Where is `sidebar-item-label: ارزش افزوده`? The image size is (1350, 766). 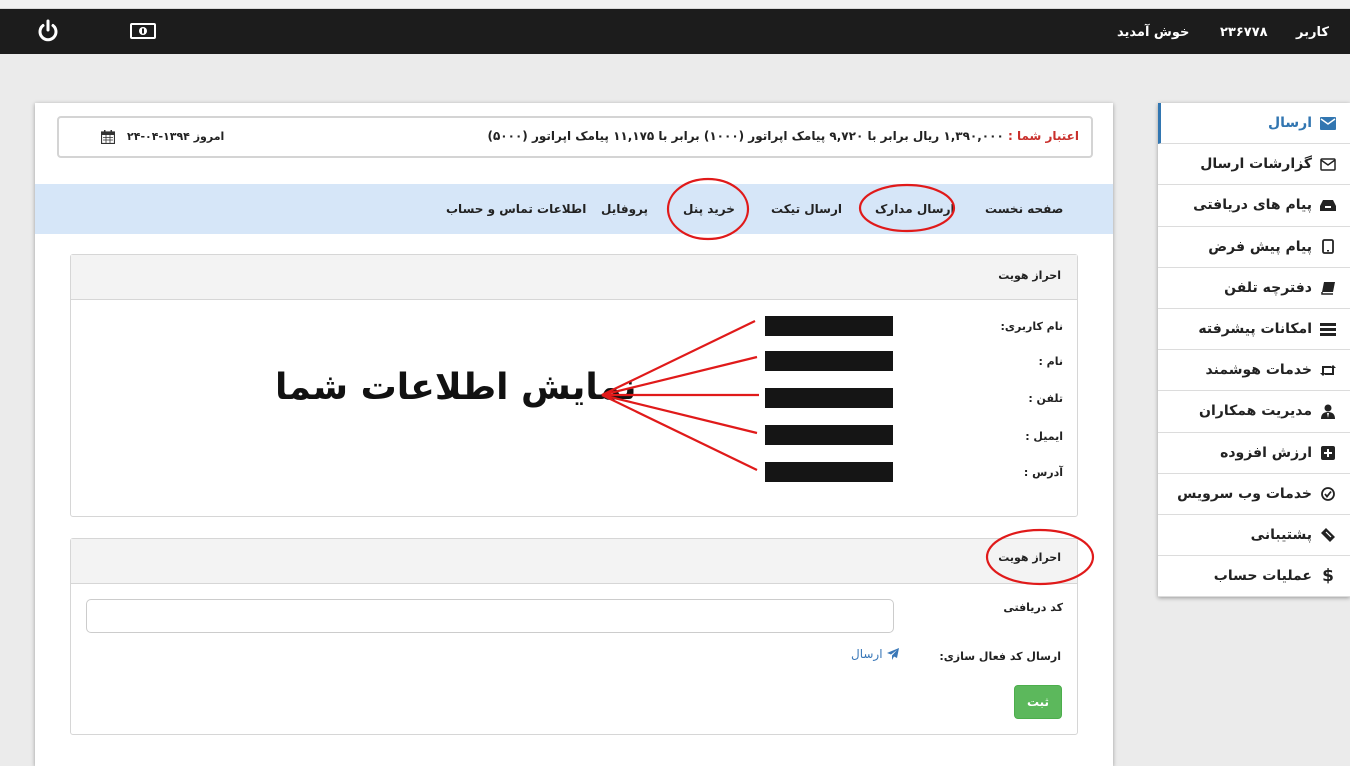
sidebar-item-label: ارزش افزوده is located at coordinates (1266, 452).